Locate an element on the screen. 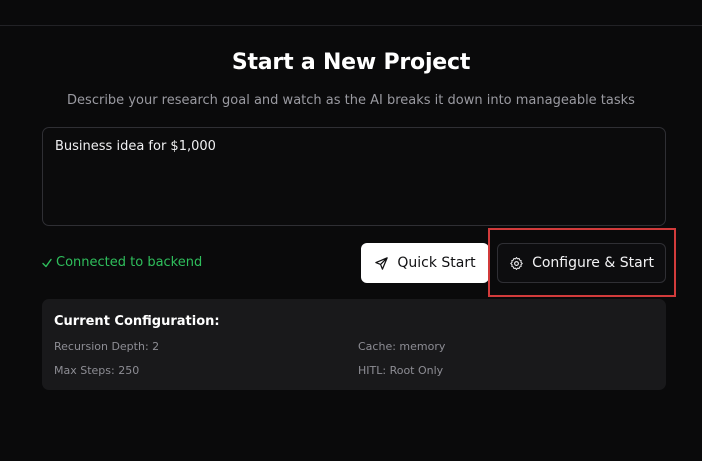 This screenshot has height=461, width=702. connection-status-text: Connected to backend is located at coordinates (129, 262).